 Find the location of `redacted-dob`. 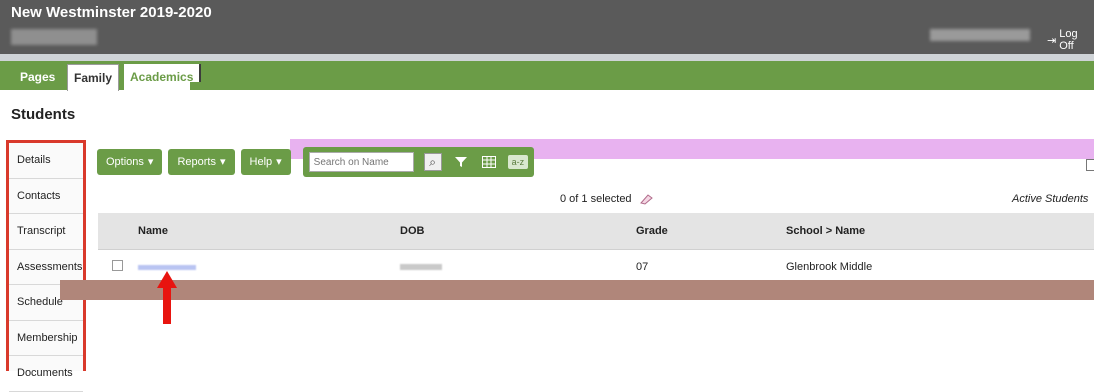

redacted-dob is located at coordinates (421, 266).